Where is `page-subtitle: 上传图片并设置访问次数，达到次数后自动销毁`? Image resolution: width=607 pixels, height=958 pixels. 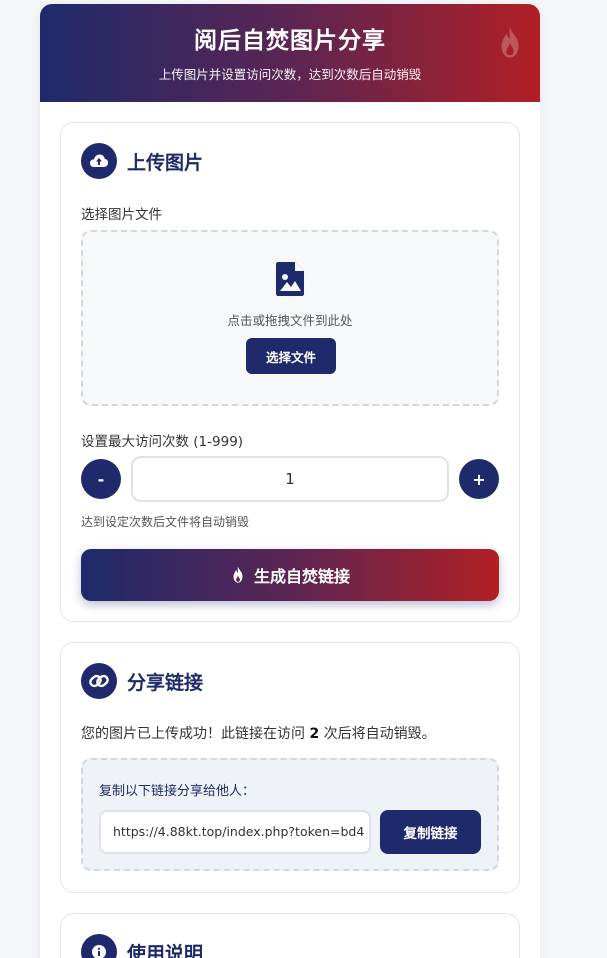 page-subtitle: 上传图片并设置访问次数，达到次数后自动销毁 is located at coordinates (290, 74).